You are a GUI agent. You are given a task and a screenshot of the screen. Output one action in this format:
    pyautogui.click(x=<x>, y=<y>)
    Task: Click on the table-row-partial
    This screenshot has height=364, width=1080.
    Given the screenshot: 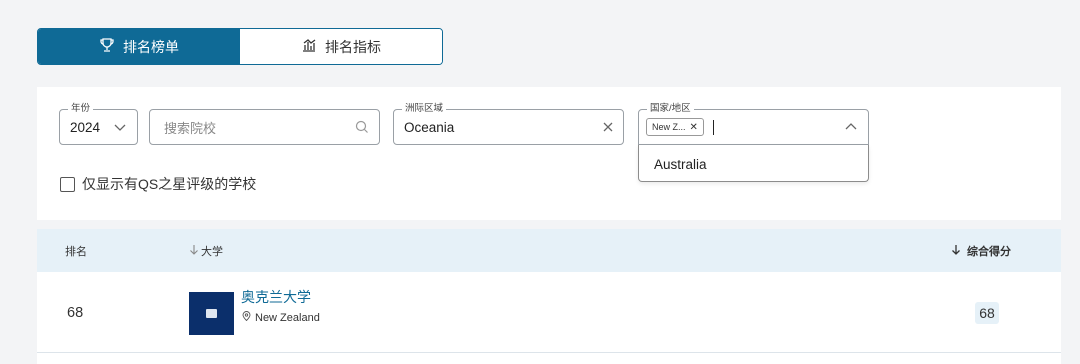 What is the action you would take?
    pyautogui.click(x=549, y=358)
    